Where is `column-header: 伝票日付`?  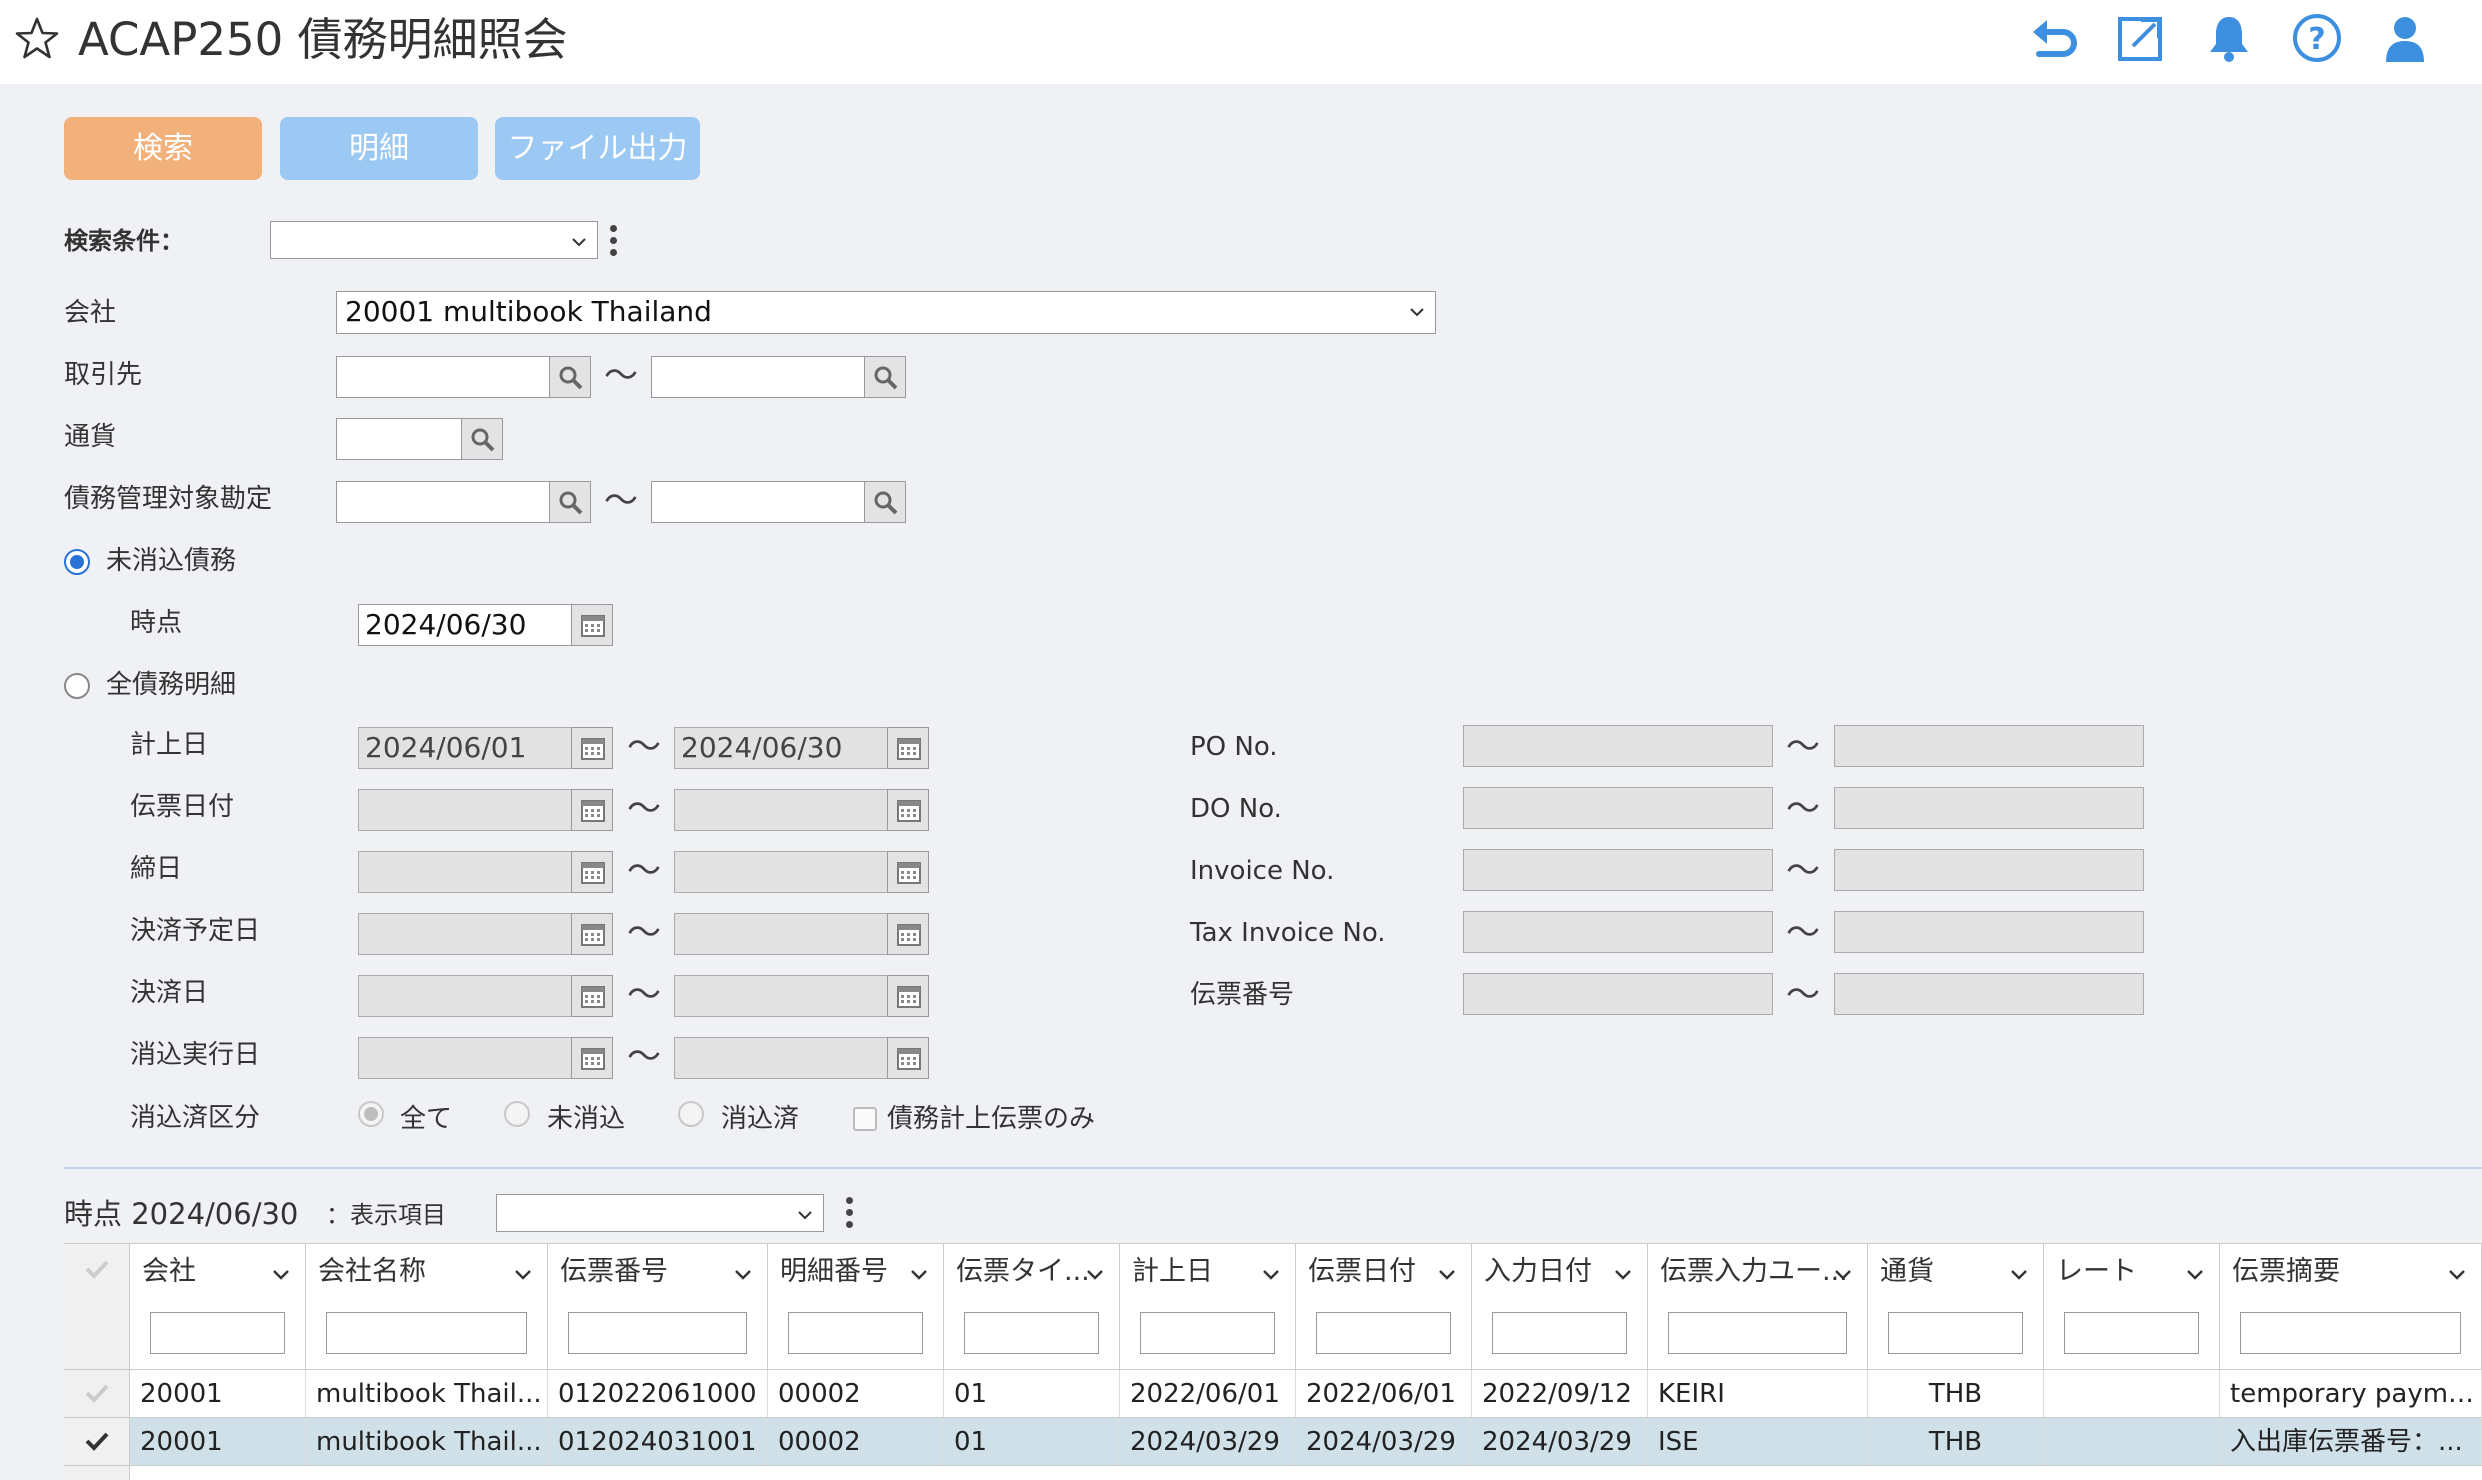
column-header: 伝票日付 is located at coordinates (1384, 1306).